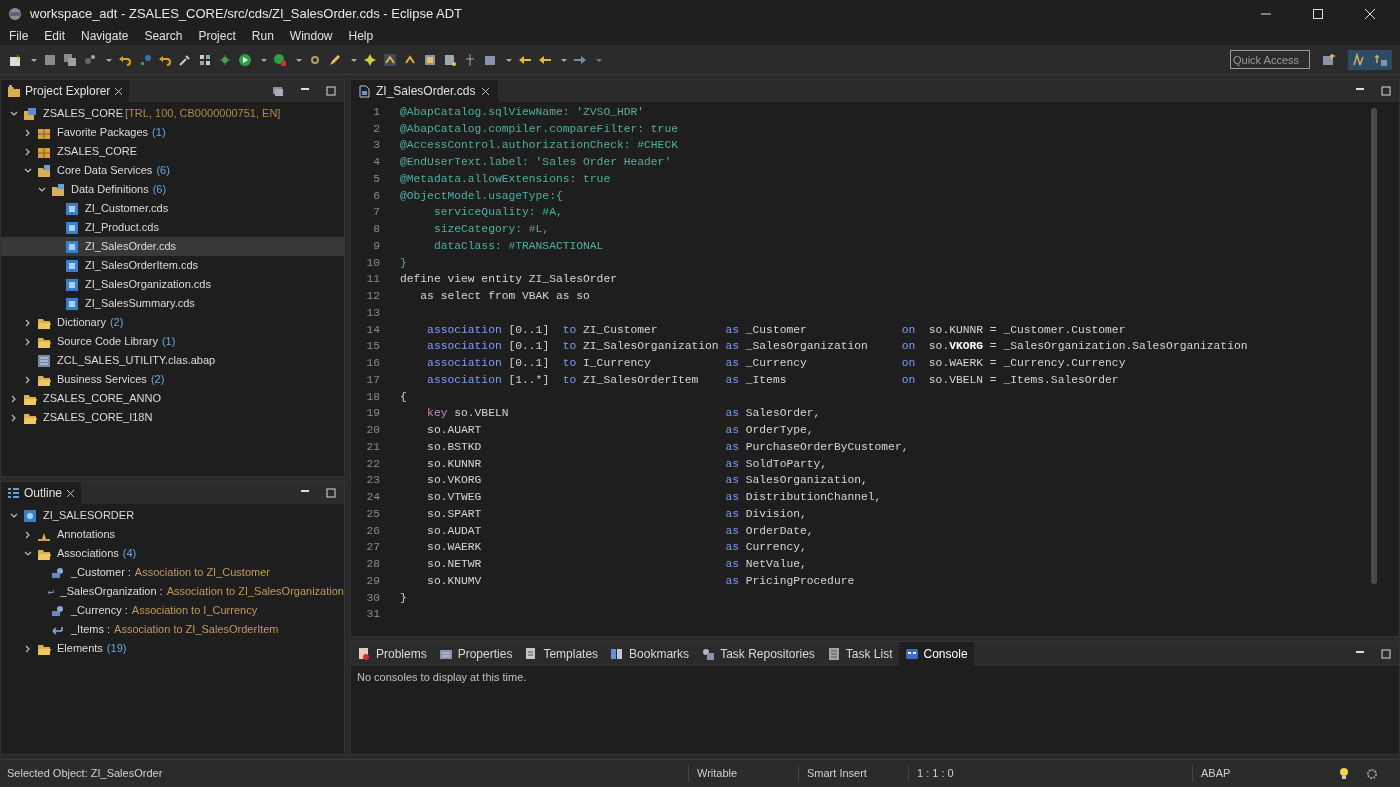 The image size is (1400, 787). I want to click on run-icon, so click(245, 59).